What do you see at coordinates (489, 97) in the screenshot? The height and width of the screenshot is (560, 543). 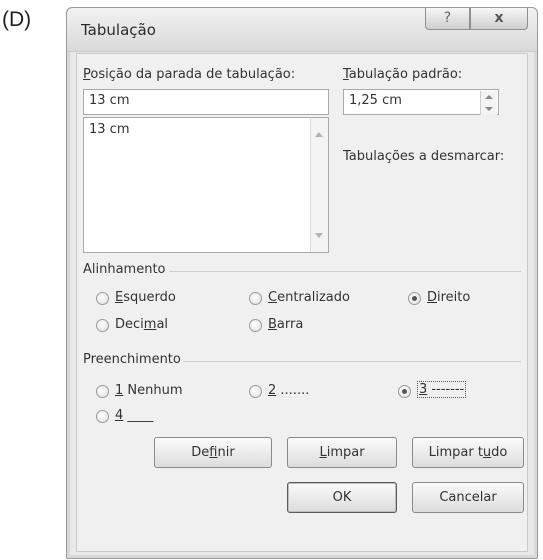 I see `spin-up-icon` at bounding box center [489, 97].